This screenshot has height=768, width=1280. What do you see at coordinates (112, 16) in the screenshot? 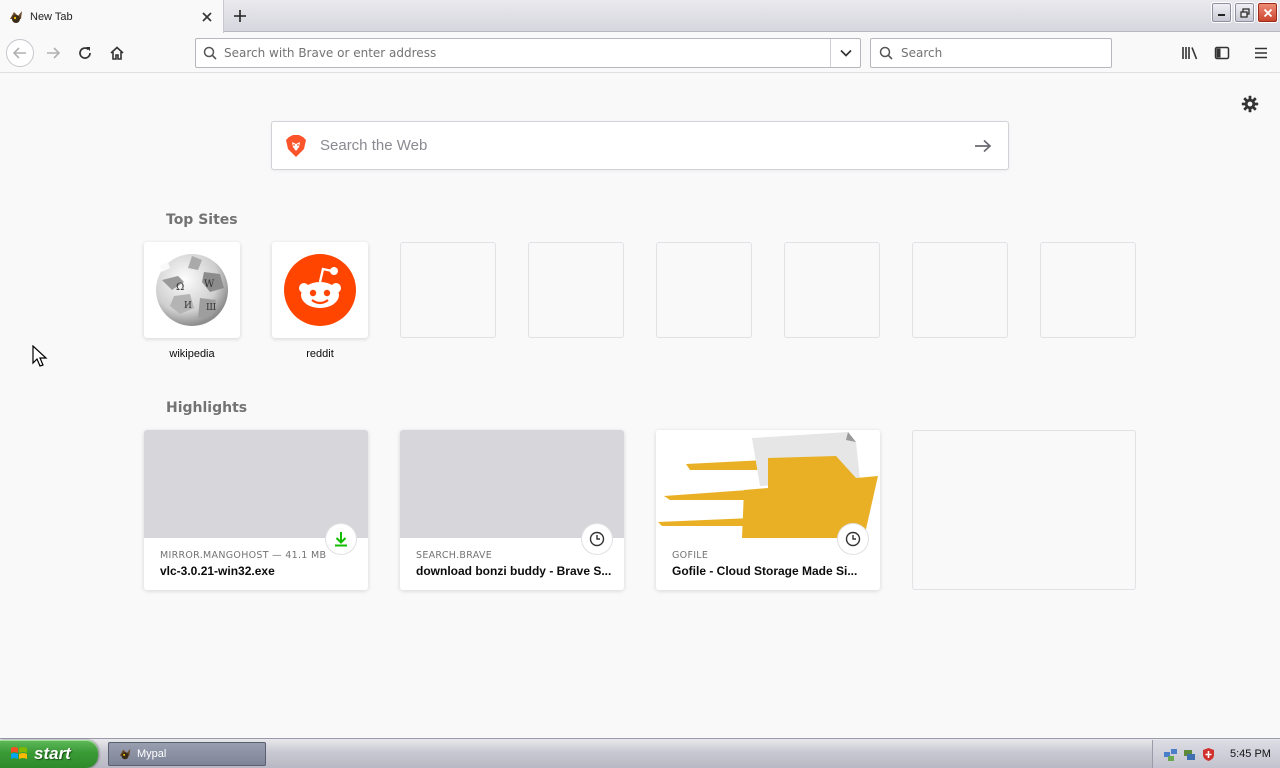
I see `tab-new-tab: New Tab` at bounding box center [112, 16].